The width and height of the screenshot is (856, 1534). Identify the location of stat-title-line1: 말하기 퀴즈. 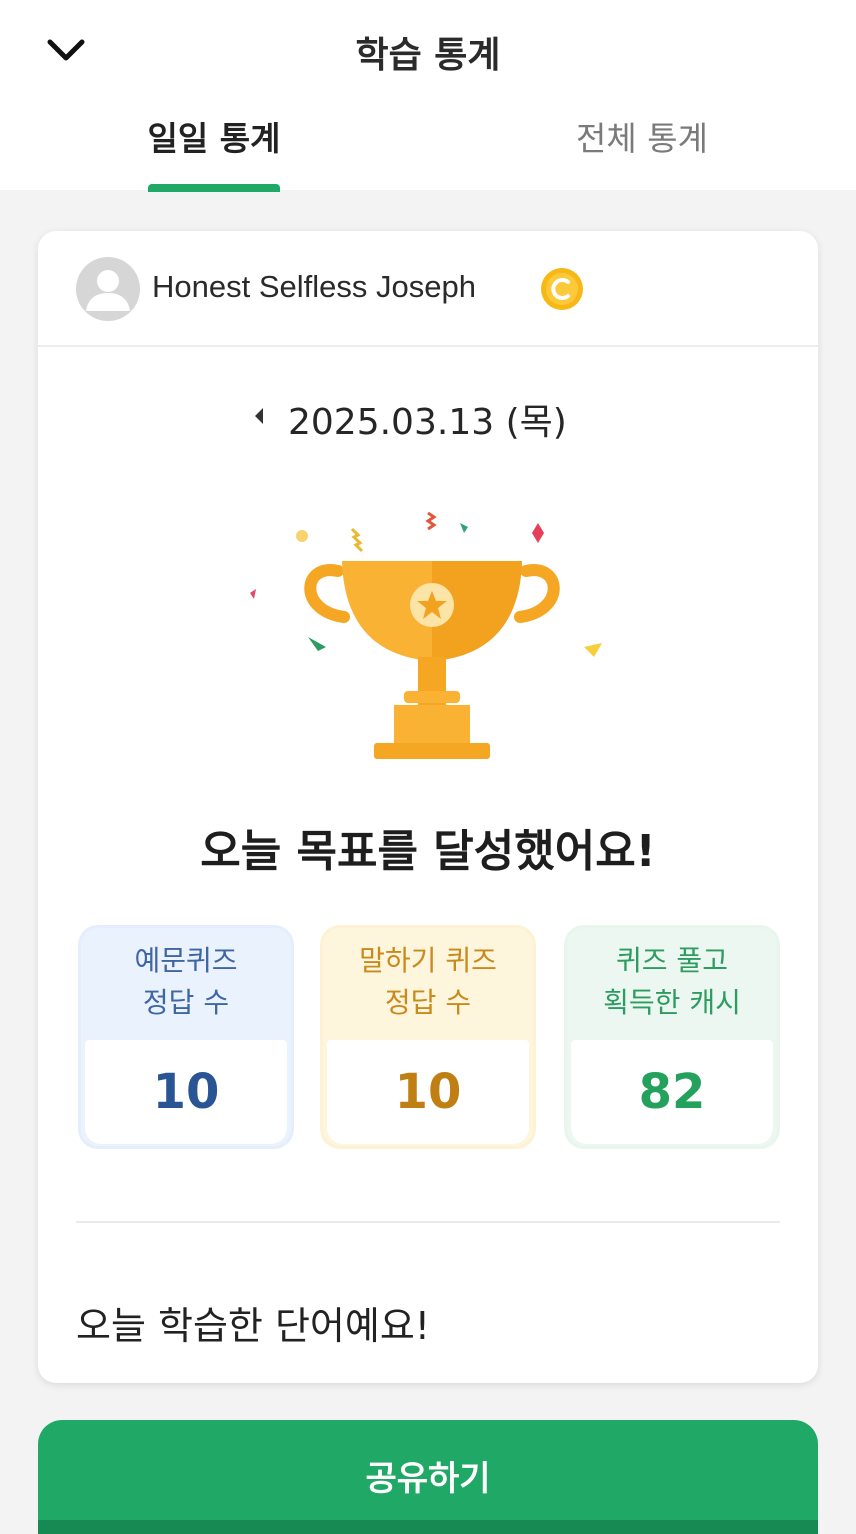
(428, 960).